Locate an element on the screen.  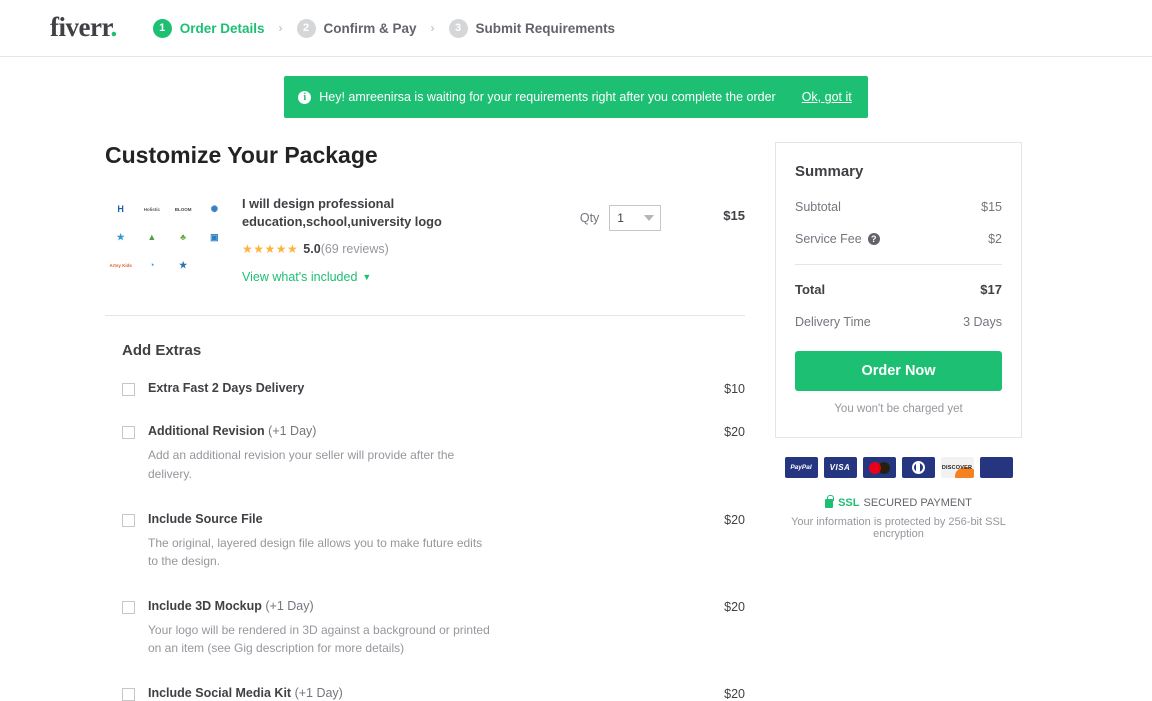
rating-value: 5.0 is located at coordinates (312, 249).